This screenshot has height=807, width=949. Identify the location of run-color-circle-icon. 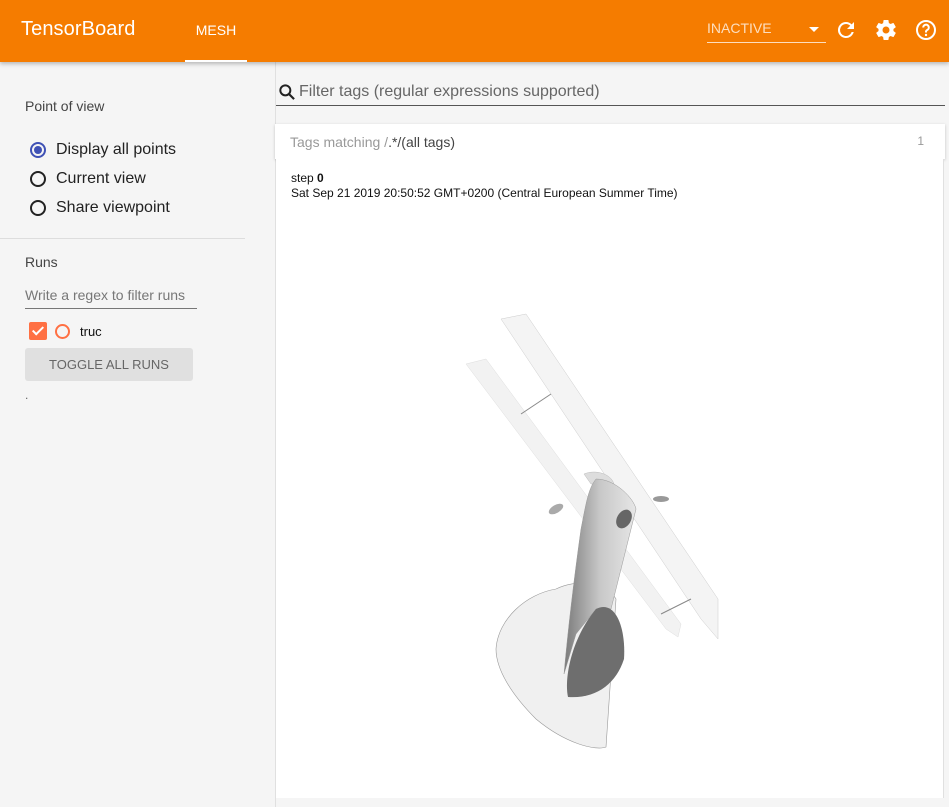
(62, 331).